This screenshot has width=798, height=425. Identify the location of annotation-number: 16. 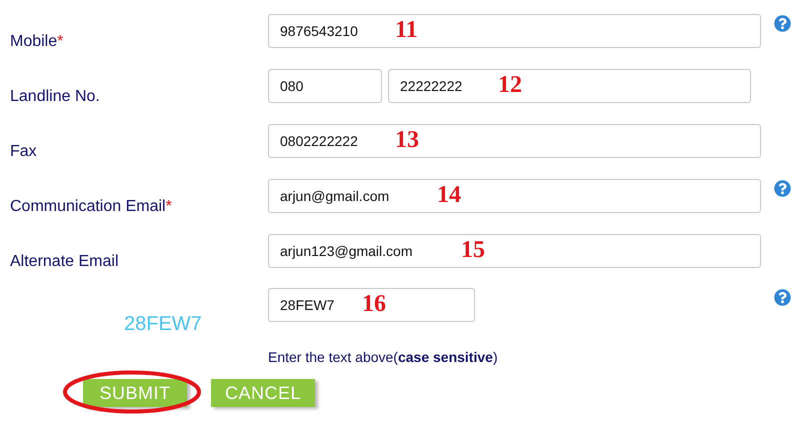
(374, 304).